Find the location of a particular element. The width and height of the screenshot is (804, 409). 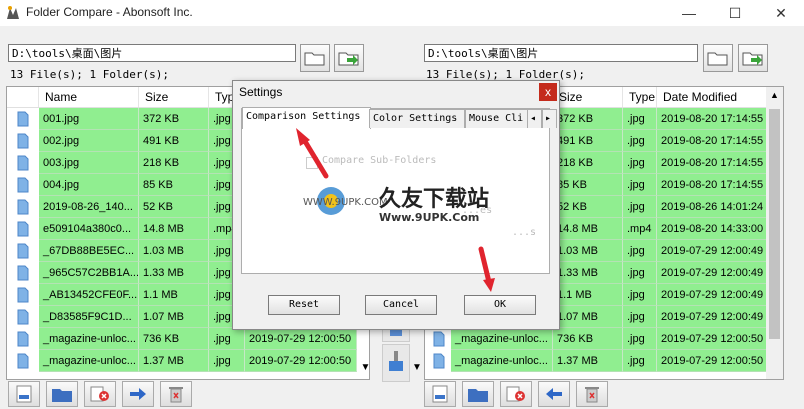

annotation-arrows is located at coordinates (395, 210).